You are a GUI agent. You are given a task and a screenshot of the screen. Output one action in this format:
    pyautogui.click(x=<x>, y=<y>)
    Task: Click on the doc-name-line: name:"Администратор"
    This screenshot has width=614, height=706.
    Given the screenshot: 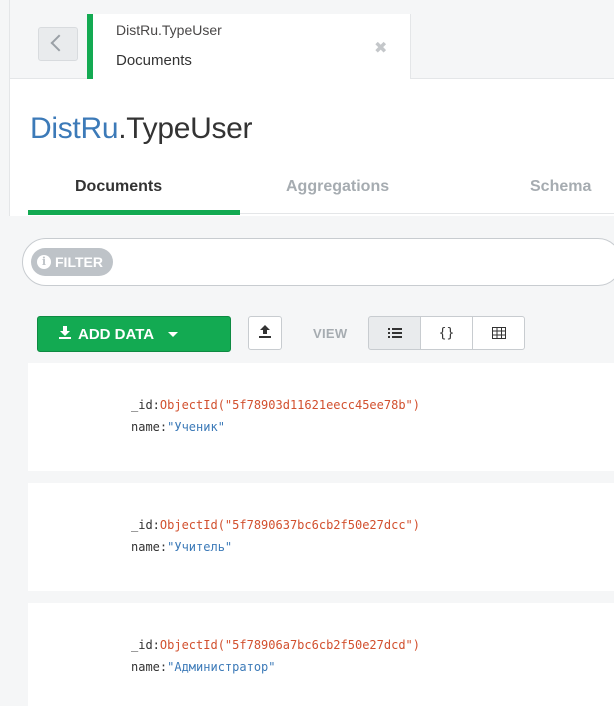 What is the action you would take?
    pyautogui.click(x=203, y=667)
    